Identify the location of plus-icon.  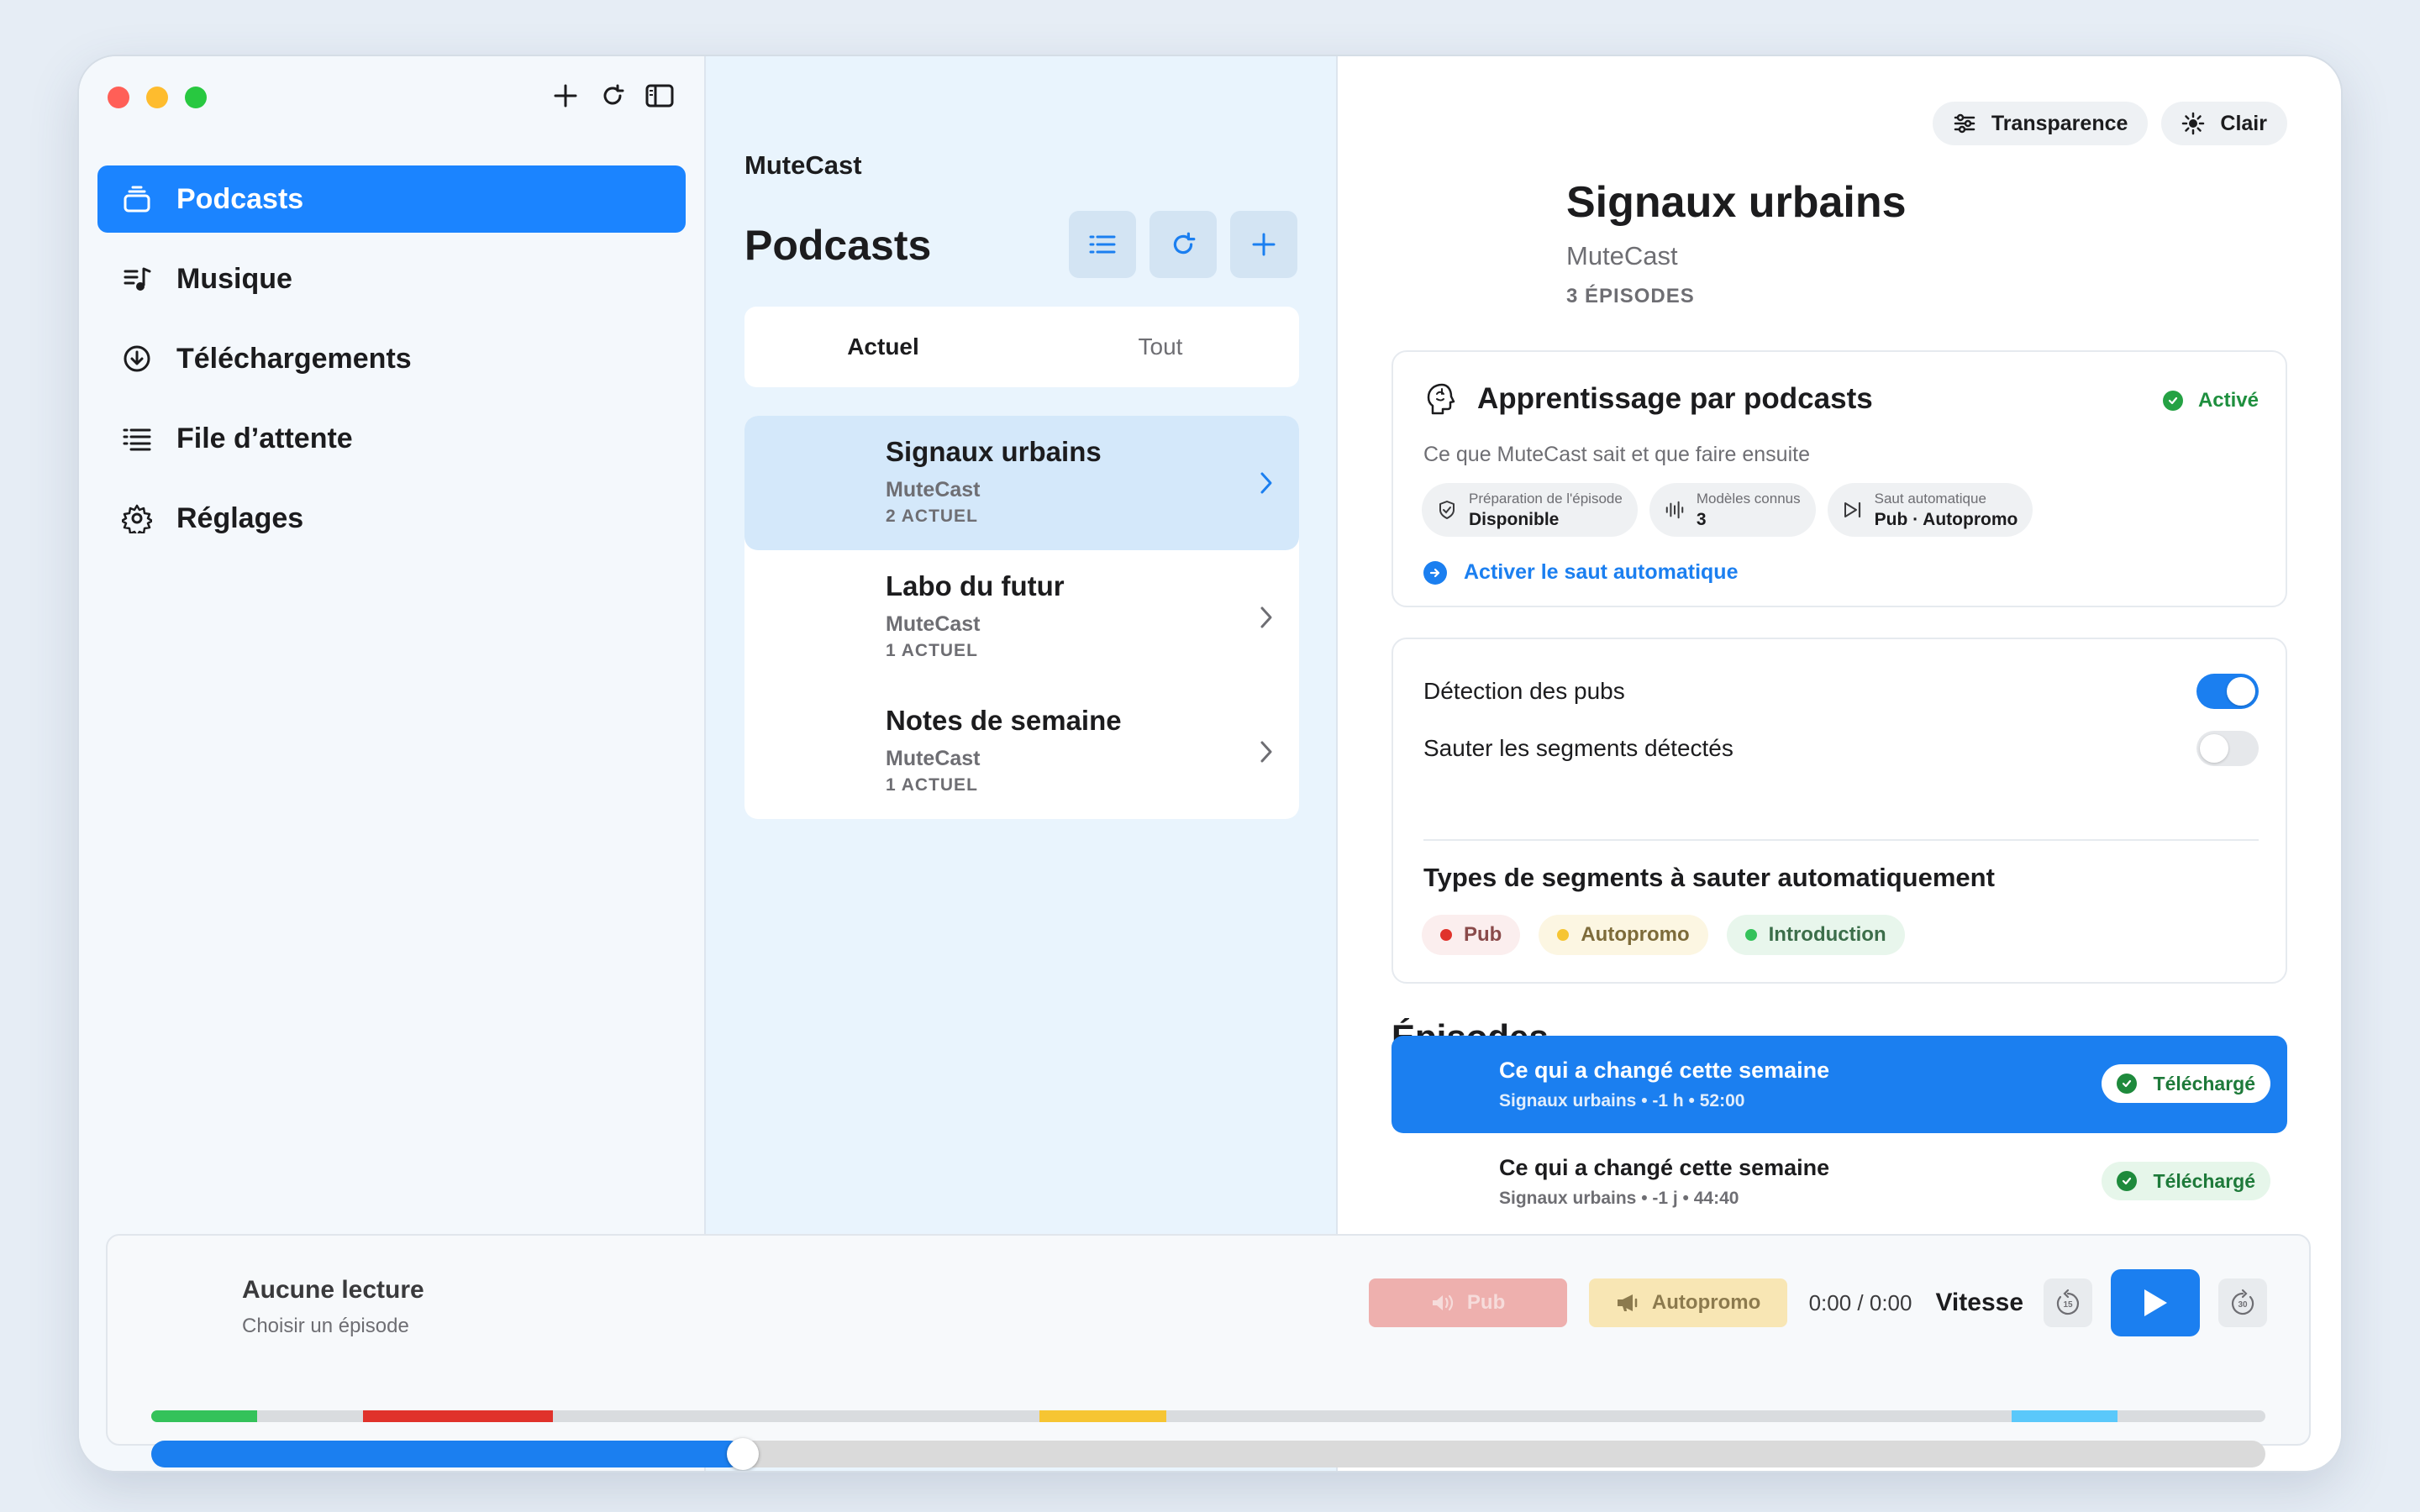
(566, 95).